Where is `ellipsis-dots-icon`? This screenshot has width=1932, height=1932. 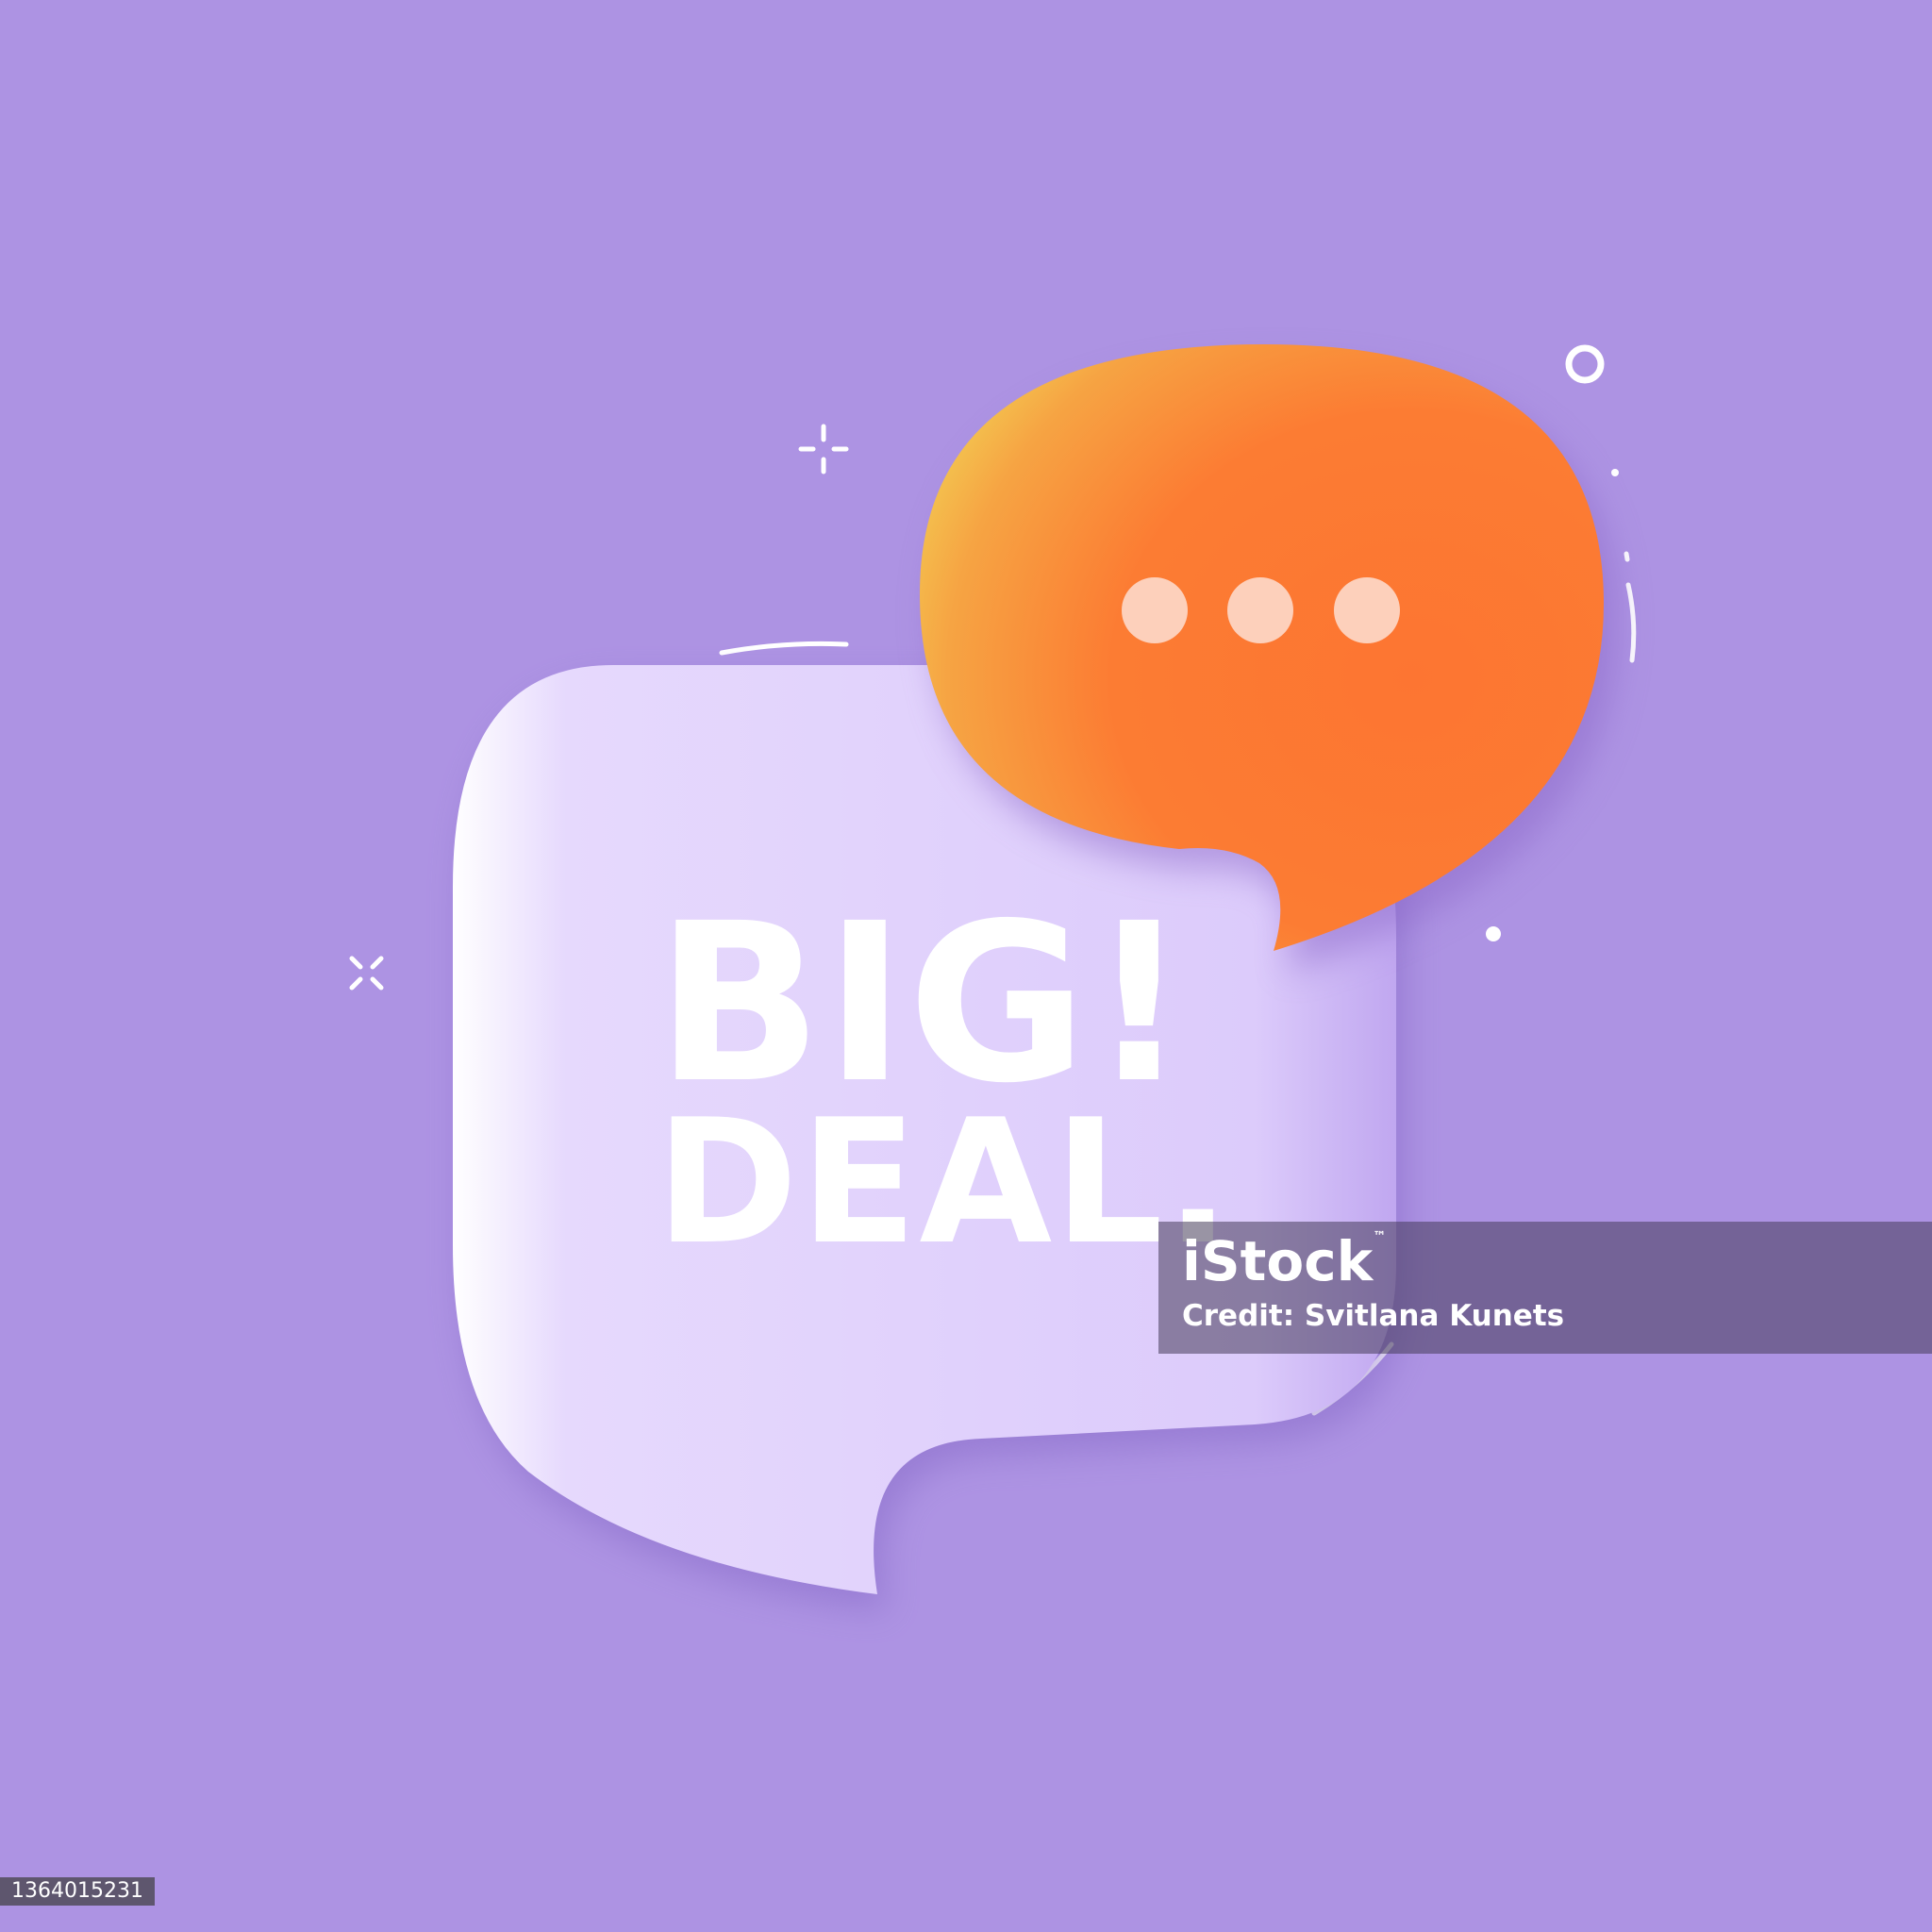
ellipsis-dots-icon is located at coordinates (1261, 610).